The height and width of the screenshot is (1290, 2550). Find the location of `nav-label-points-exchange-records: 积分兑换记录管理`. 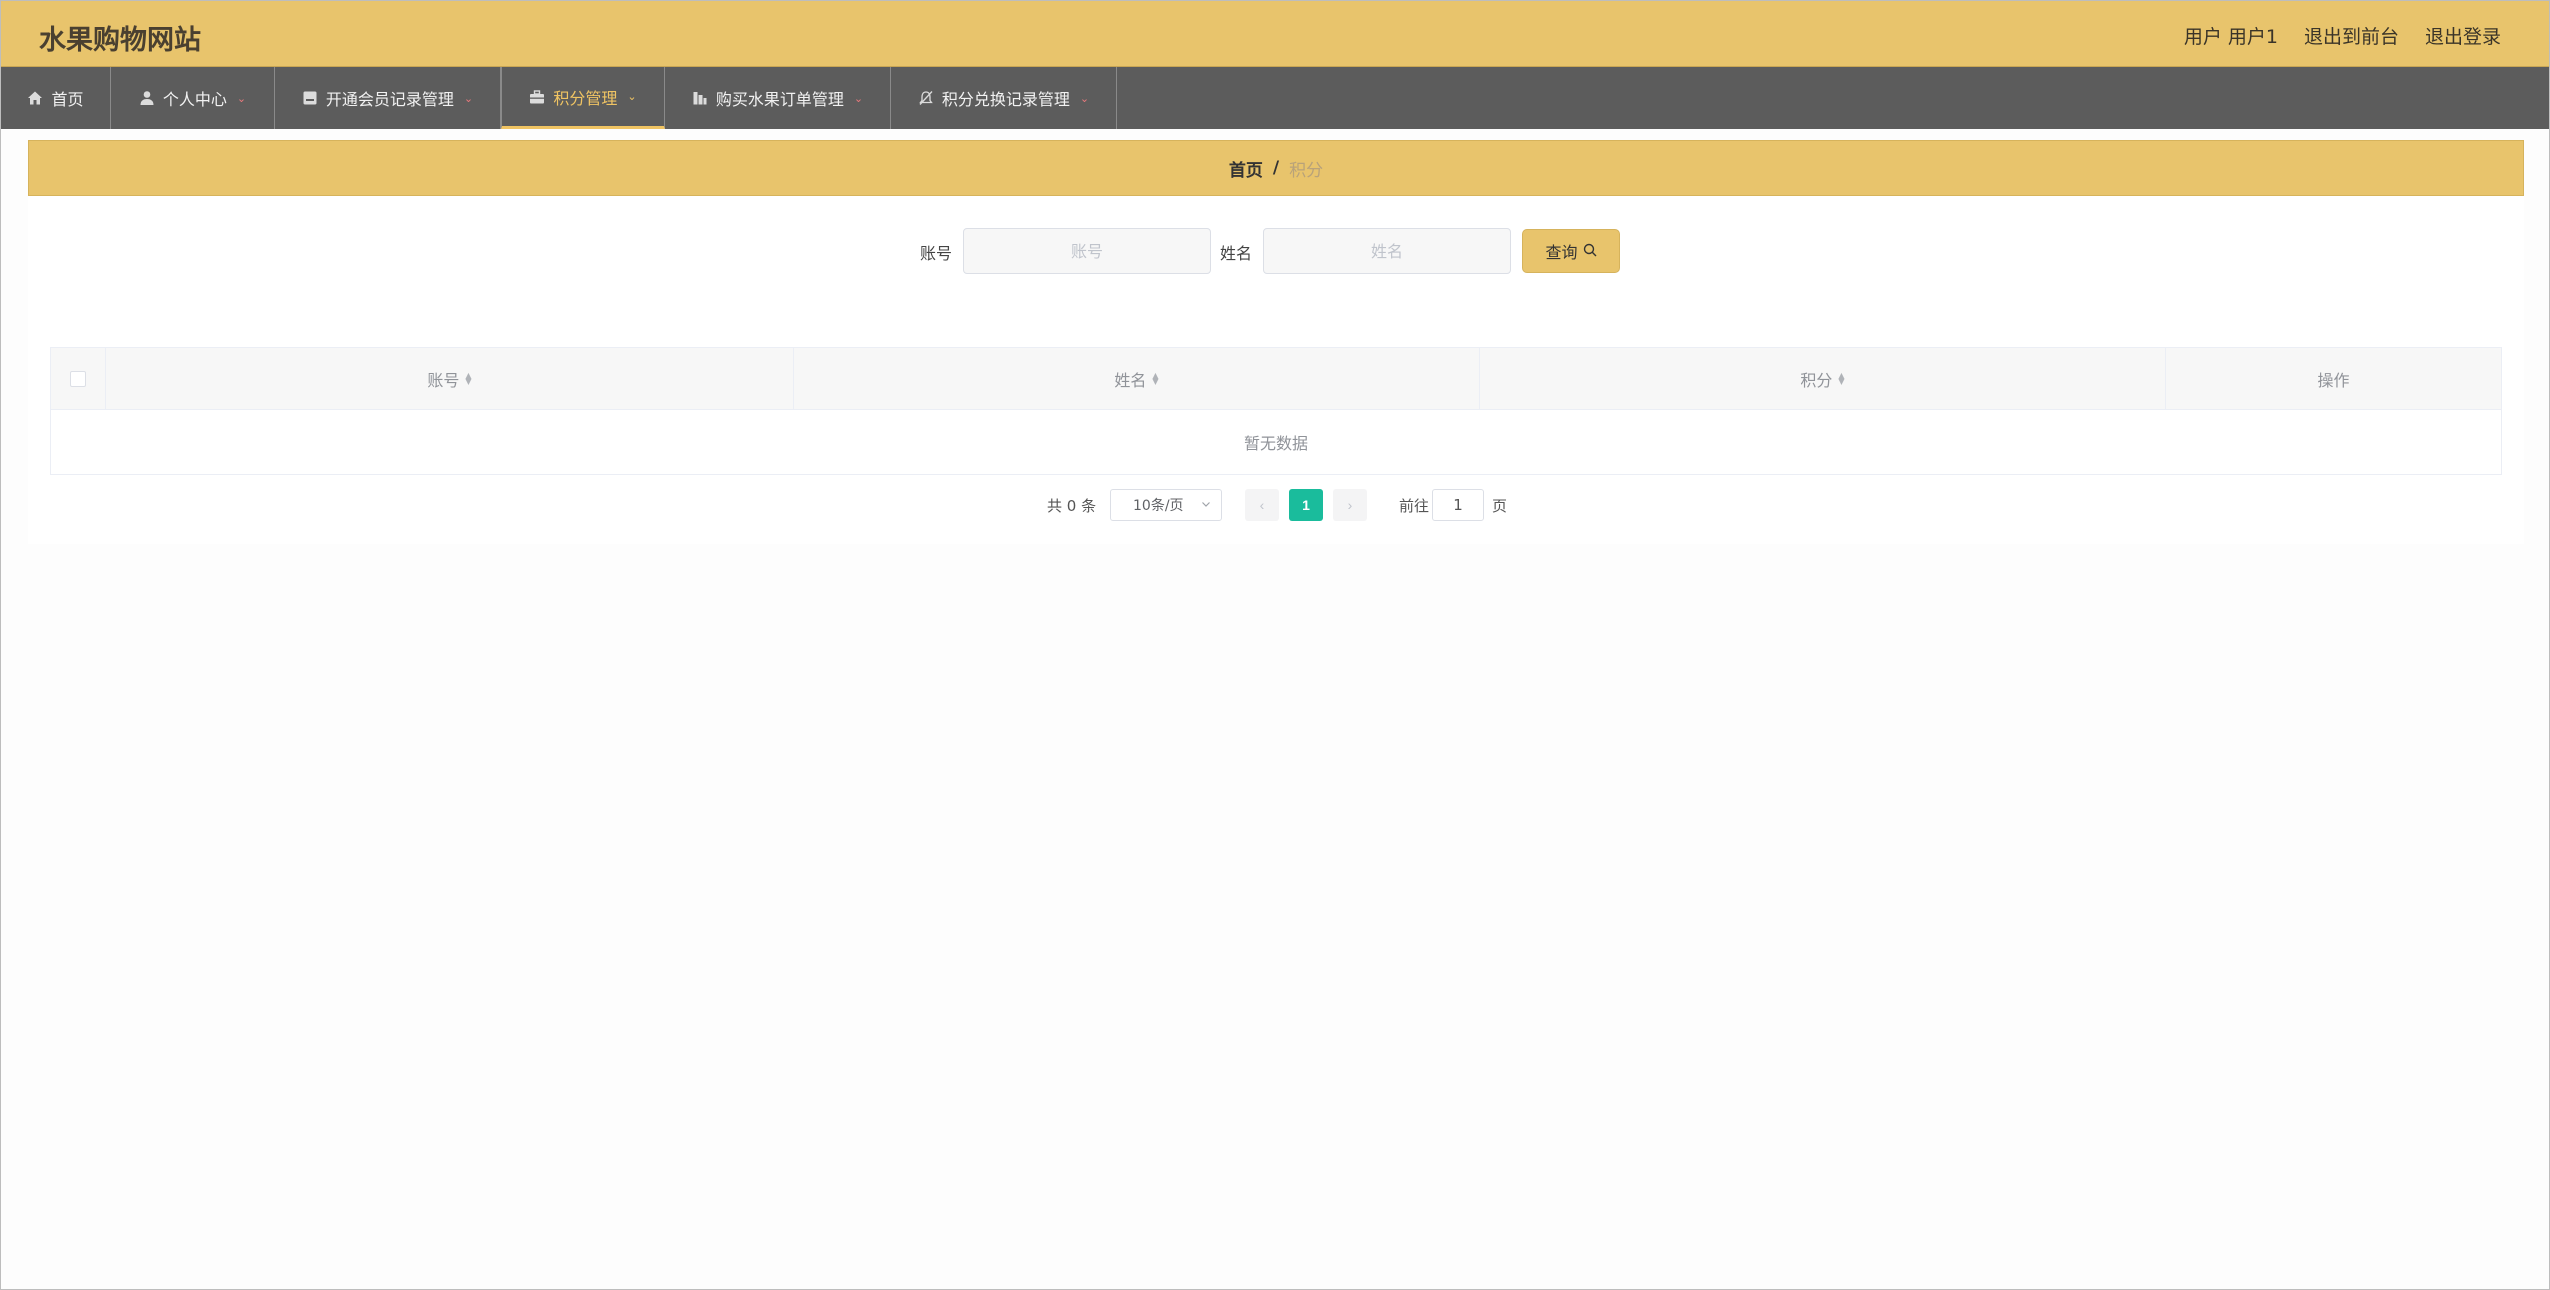

nav-label-points-exchange-records: 积分兑换记录管理 is located at coordinates (1005, 99).